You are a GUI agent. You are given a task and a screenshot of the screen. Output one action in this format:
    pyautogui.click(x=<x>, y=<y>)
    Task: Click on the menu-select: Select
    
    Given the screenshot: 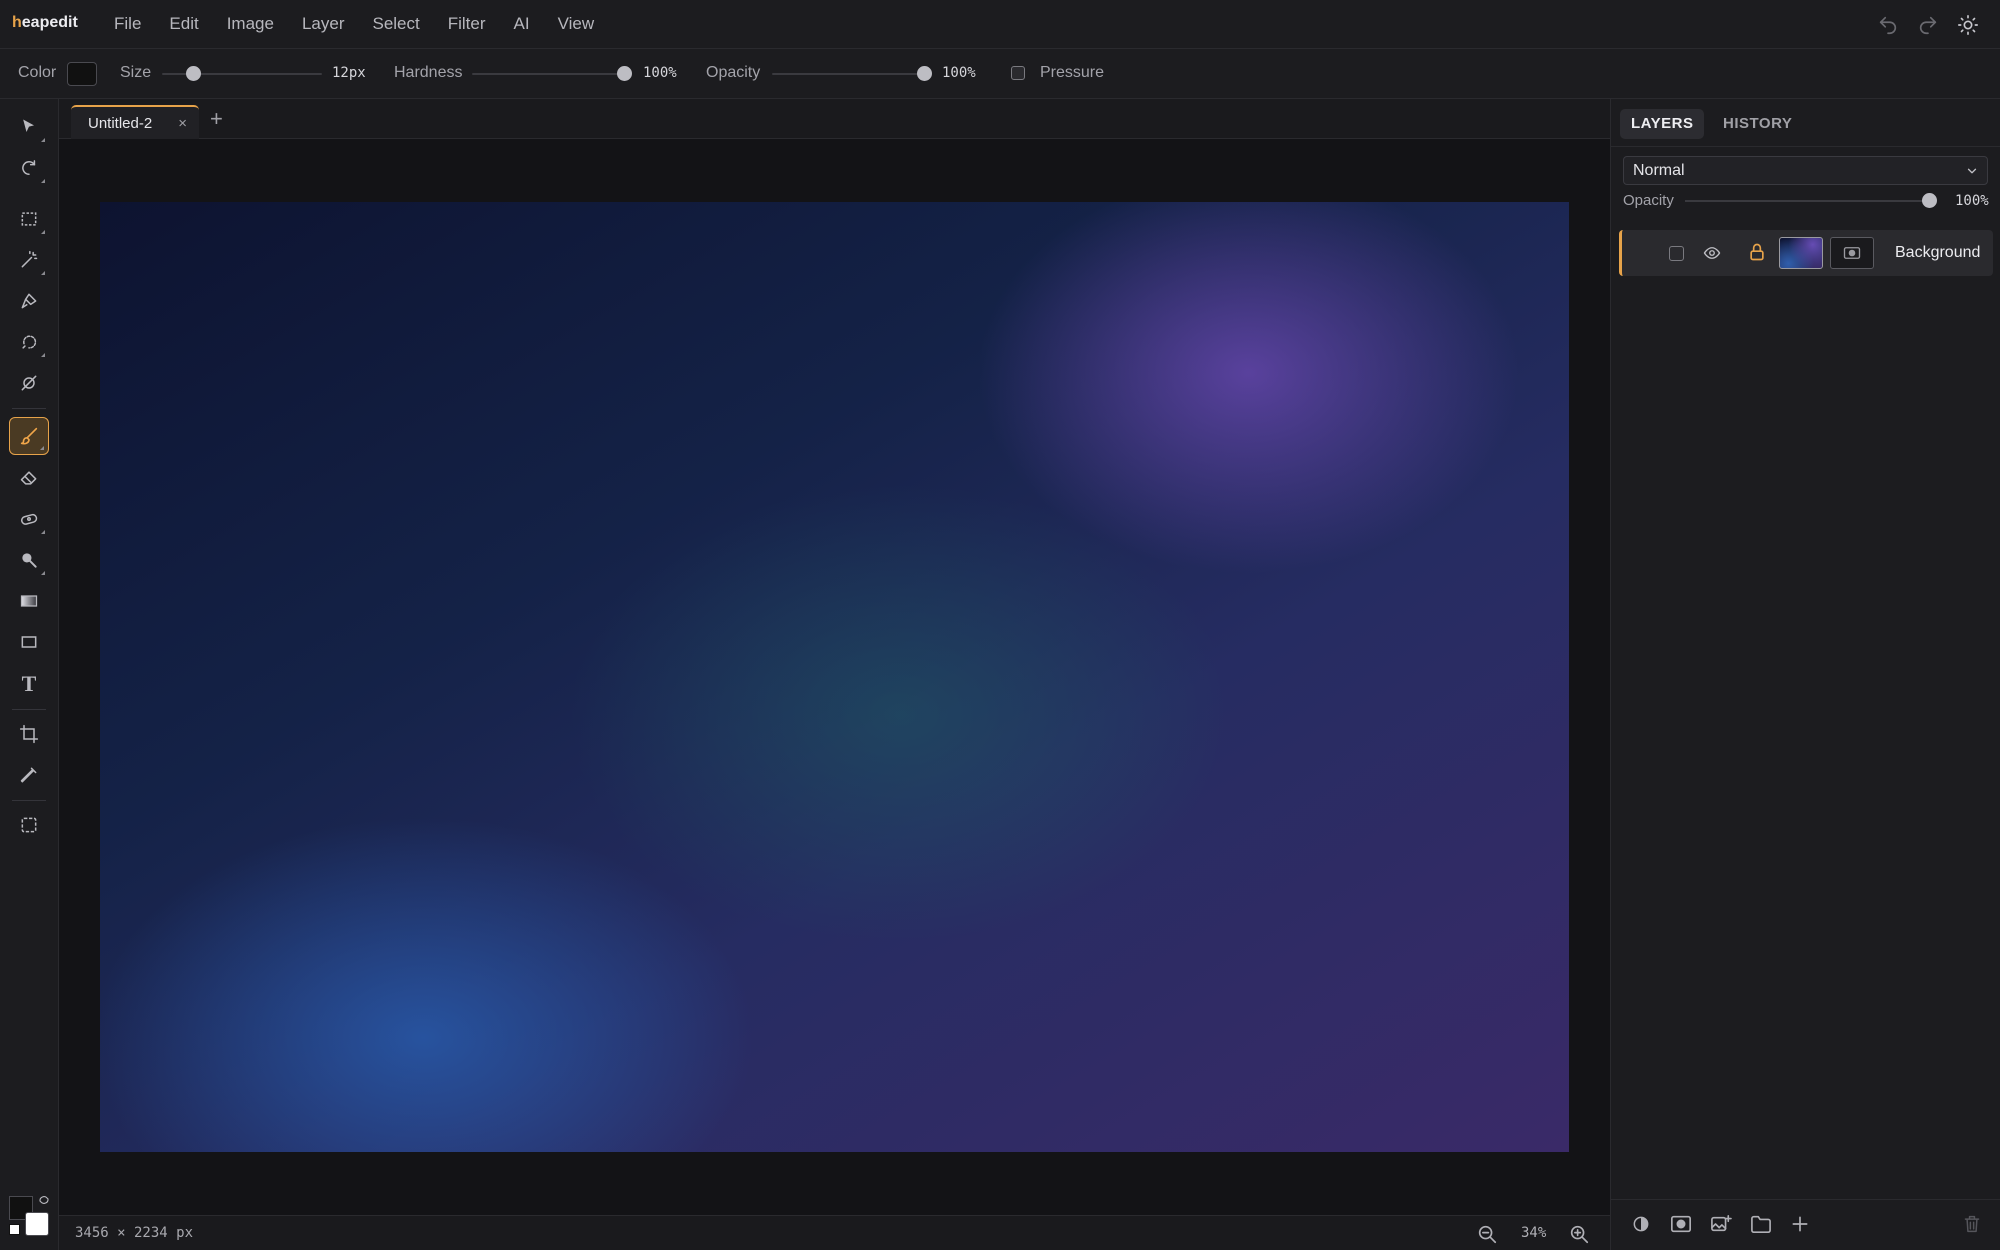 What is the action you would take?
    pyautogui.click(x=395, y=24)
    